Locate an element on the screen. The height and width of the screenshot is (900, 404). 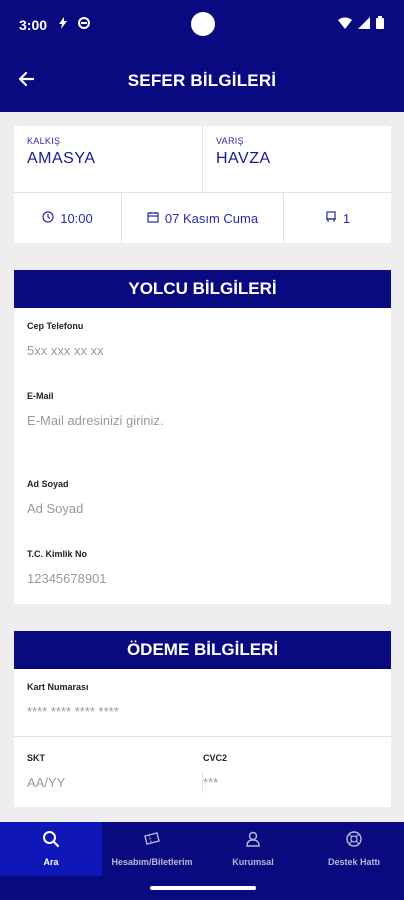
email-field-group: E-Mail is located at coordinates (197, 409).